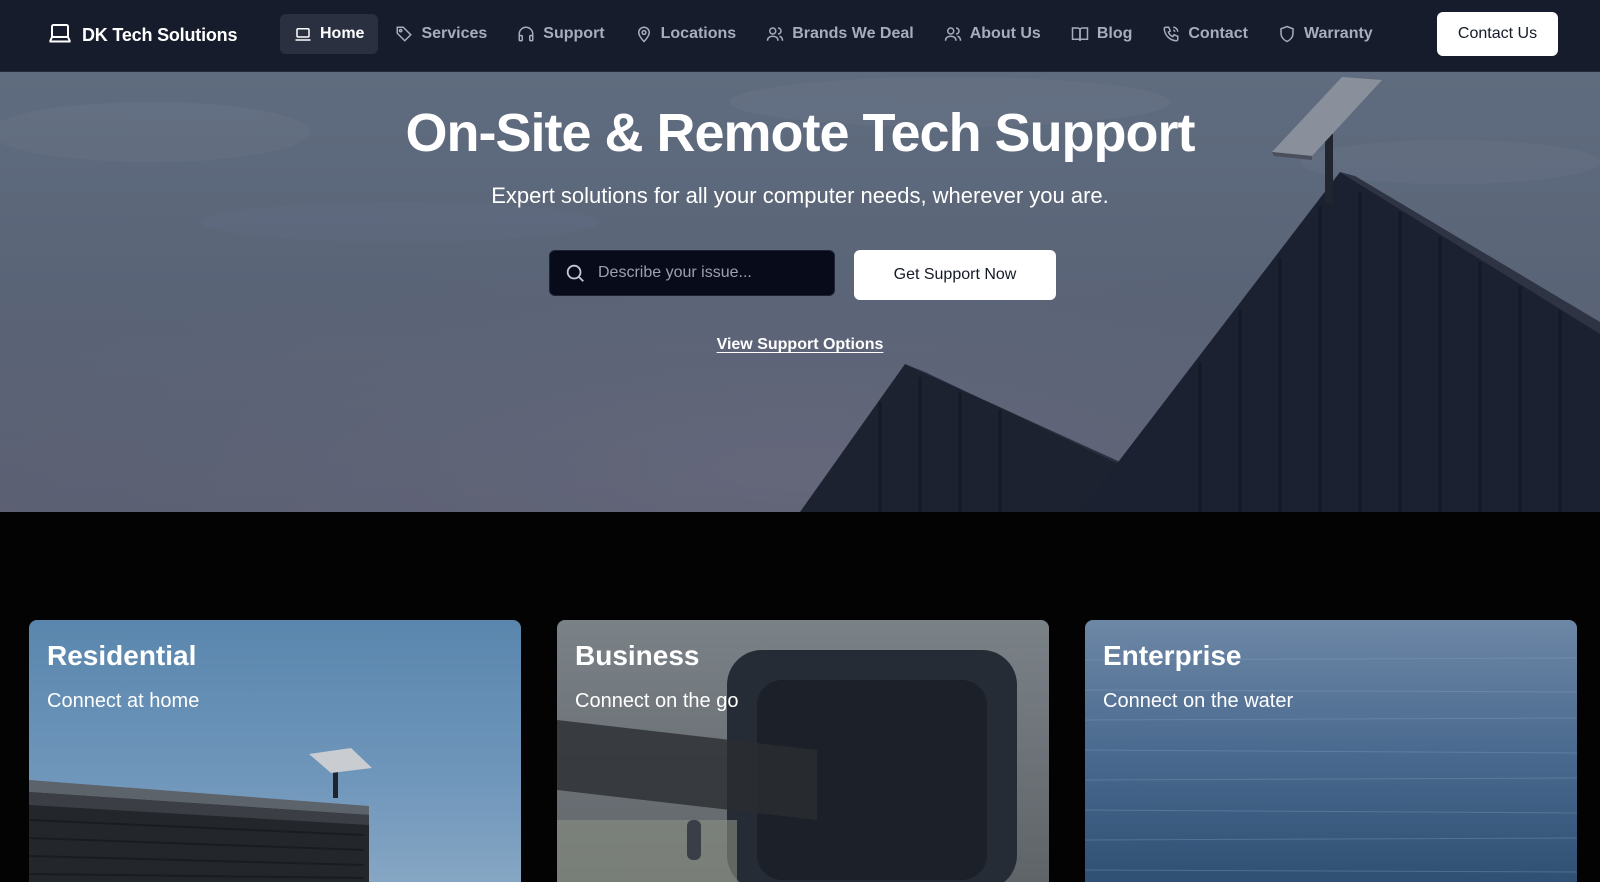 The width and height of the screenshot is (1600, 882). I want to click on nav-brands: Brands We Deal, so click(840, 34).